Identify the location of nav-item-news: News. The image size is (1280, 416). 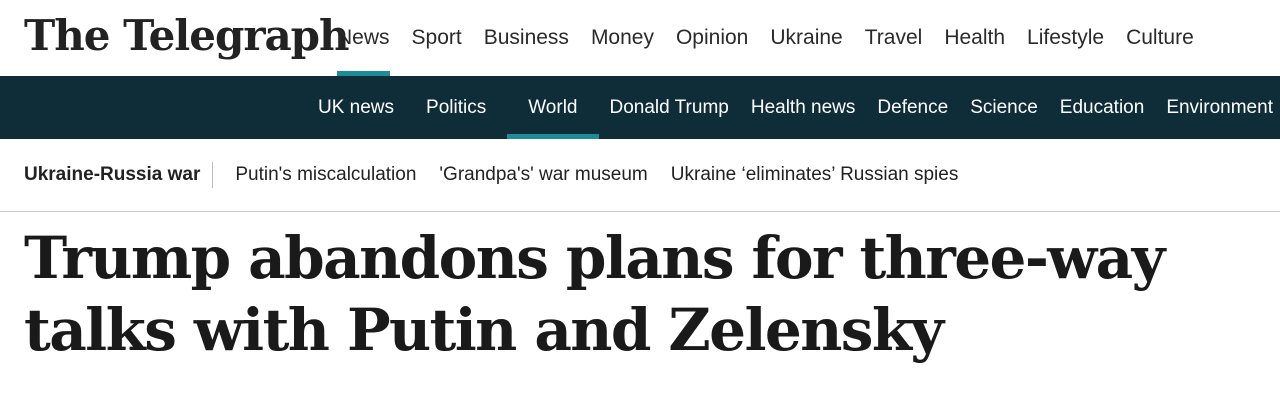
(363, 38).